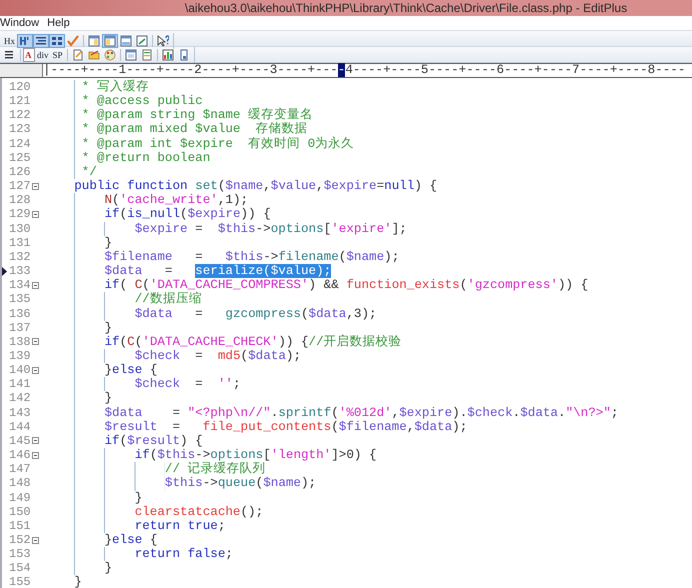 This screenshot has width=692, height=588. What do you see at coordinates (342, 70) in the screenshot?
I see `cursor-column-marker: -` at bounding box center [342, 70].